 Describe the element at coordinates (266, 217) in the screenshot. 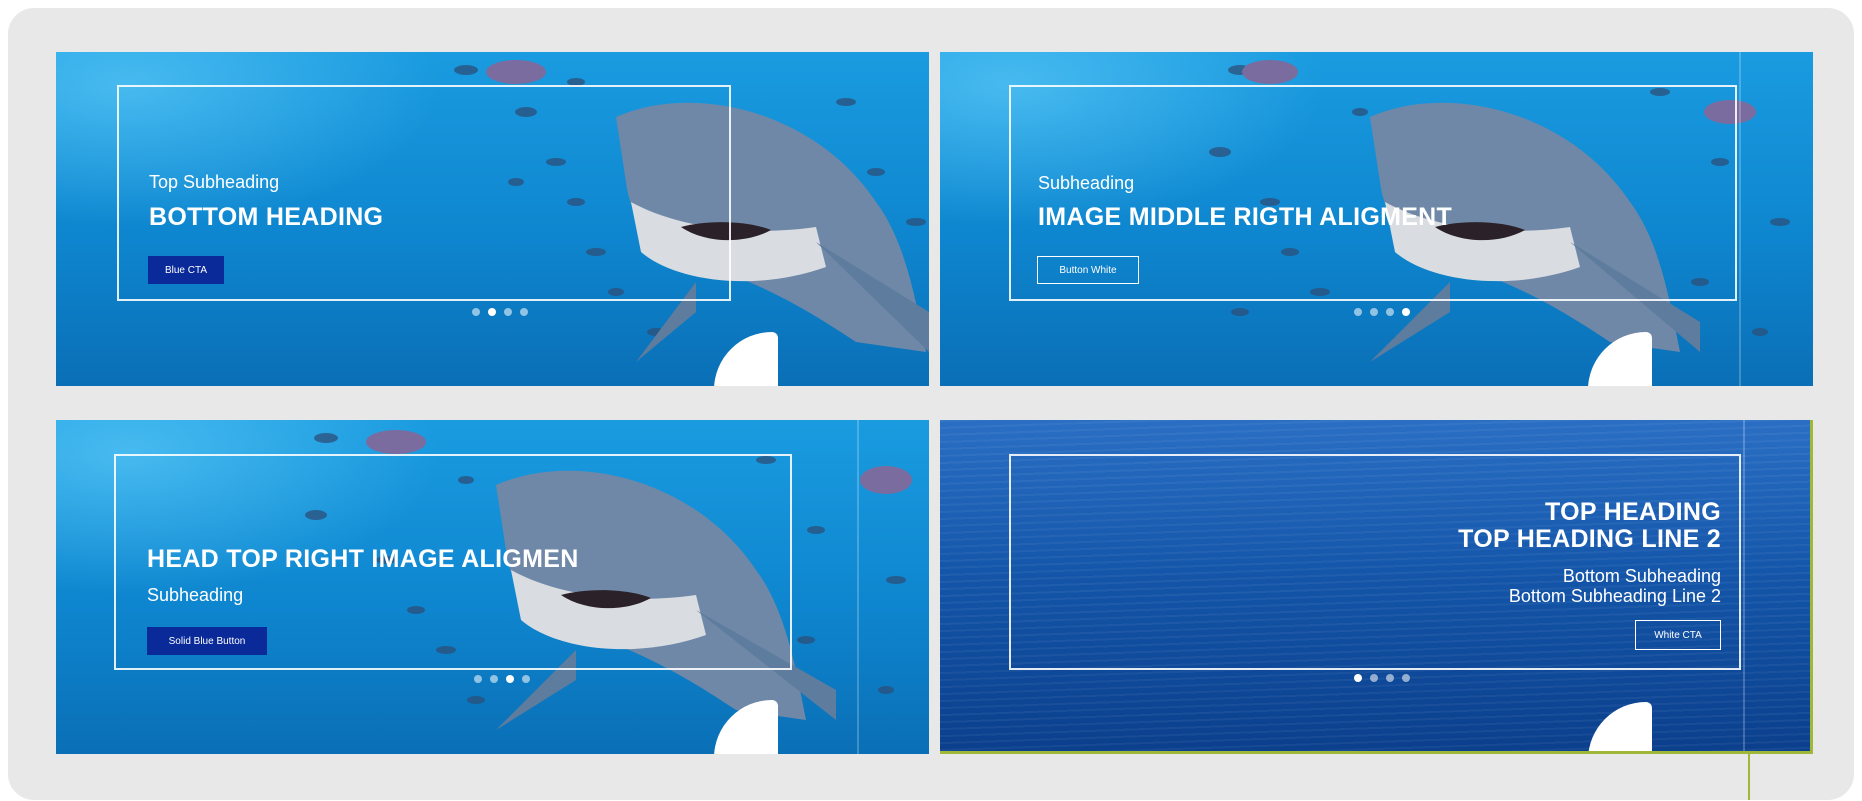

I see `slide-heading: BOTTOM HEADING` at that location.